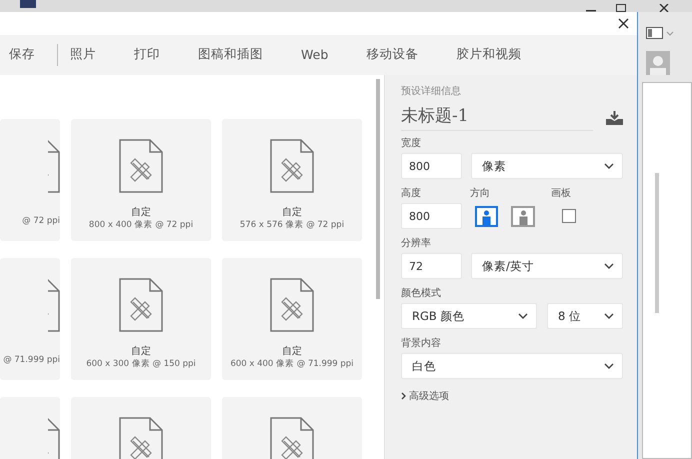 Image resolution: width=692 pixels, height=459 pixels. I want to click on width-input: 800, so click(431, 166).